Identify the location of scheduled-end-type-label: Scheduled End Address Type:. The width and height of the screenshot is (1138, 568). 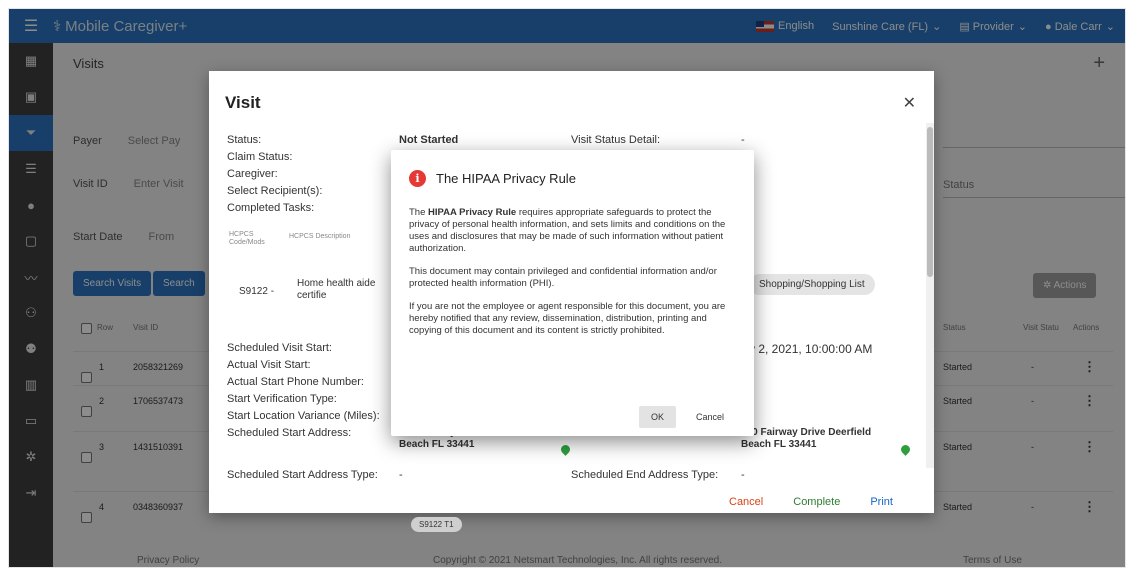
(645, 475).